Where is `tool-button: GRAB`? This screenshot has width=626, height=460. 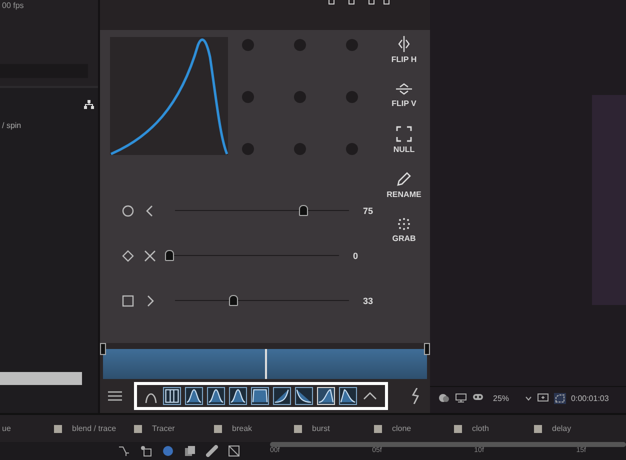
tool-button: GRAB is located at coordinates (404, 229).